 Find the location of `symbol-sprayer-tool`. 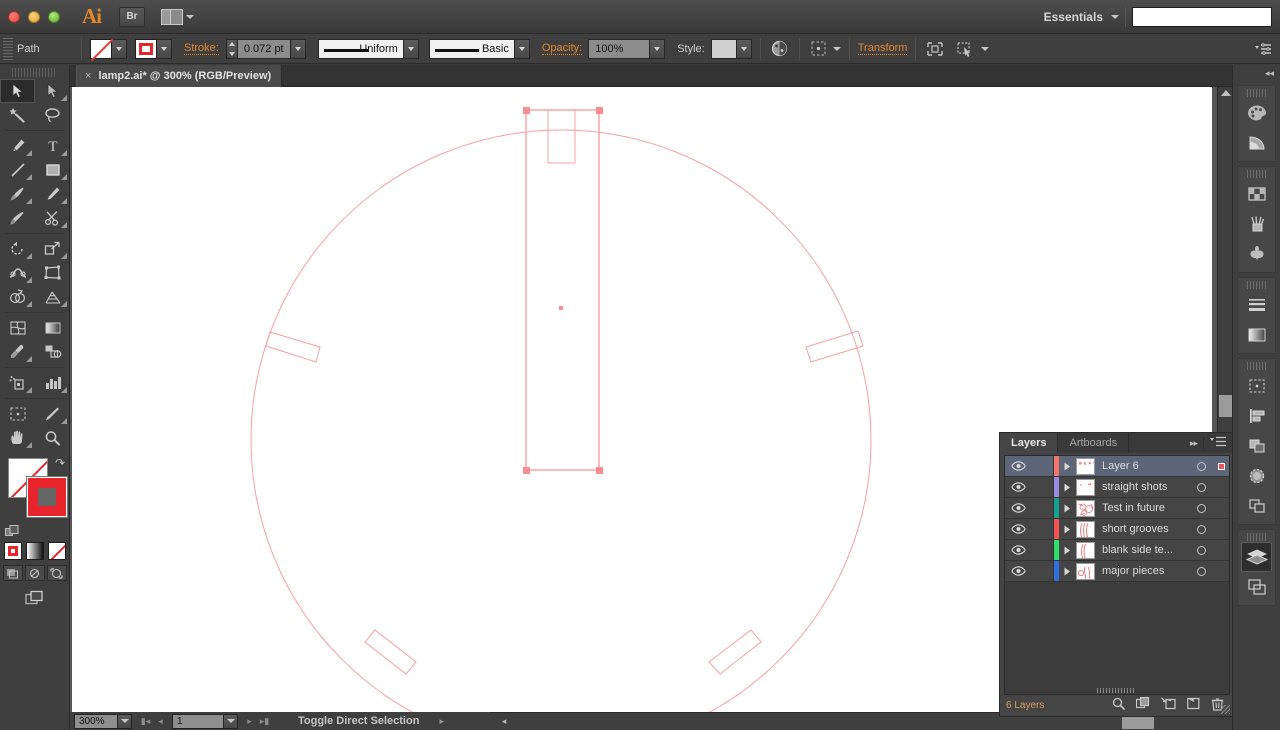

symbol-sprayer-tool is located at coordinates (17, 383).